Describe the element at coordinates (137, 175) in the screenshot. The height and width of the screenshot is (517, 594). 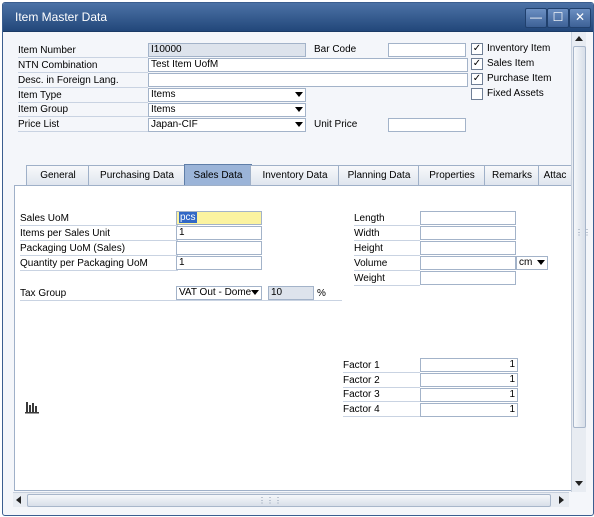
I see `tab-purchasing-data: Purchasing Data` at that location.